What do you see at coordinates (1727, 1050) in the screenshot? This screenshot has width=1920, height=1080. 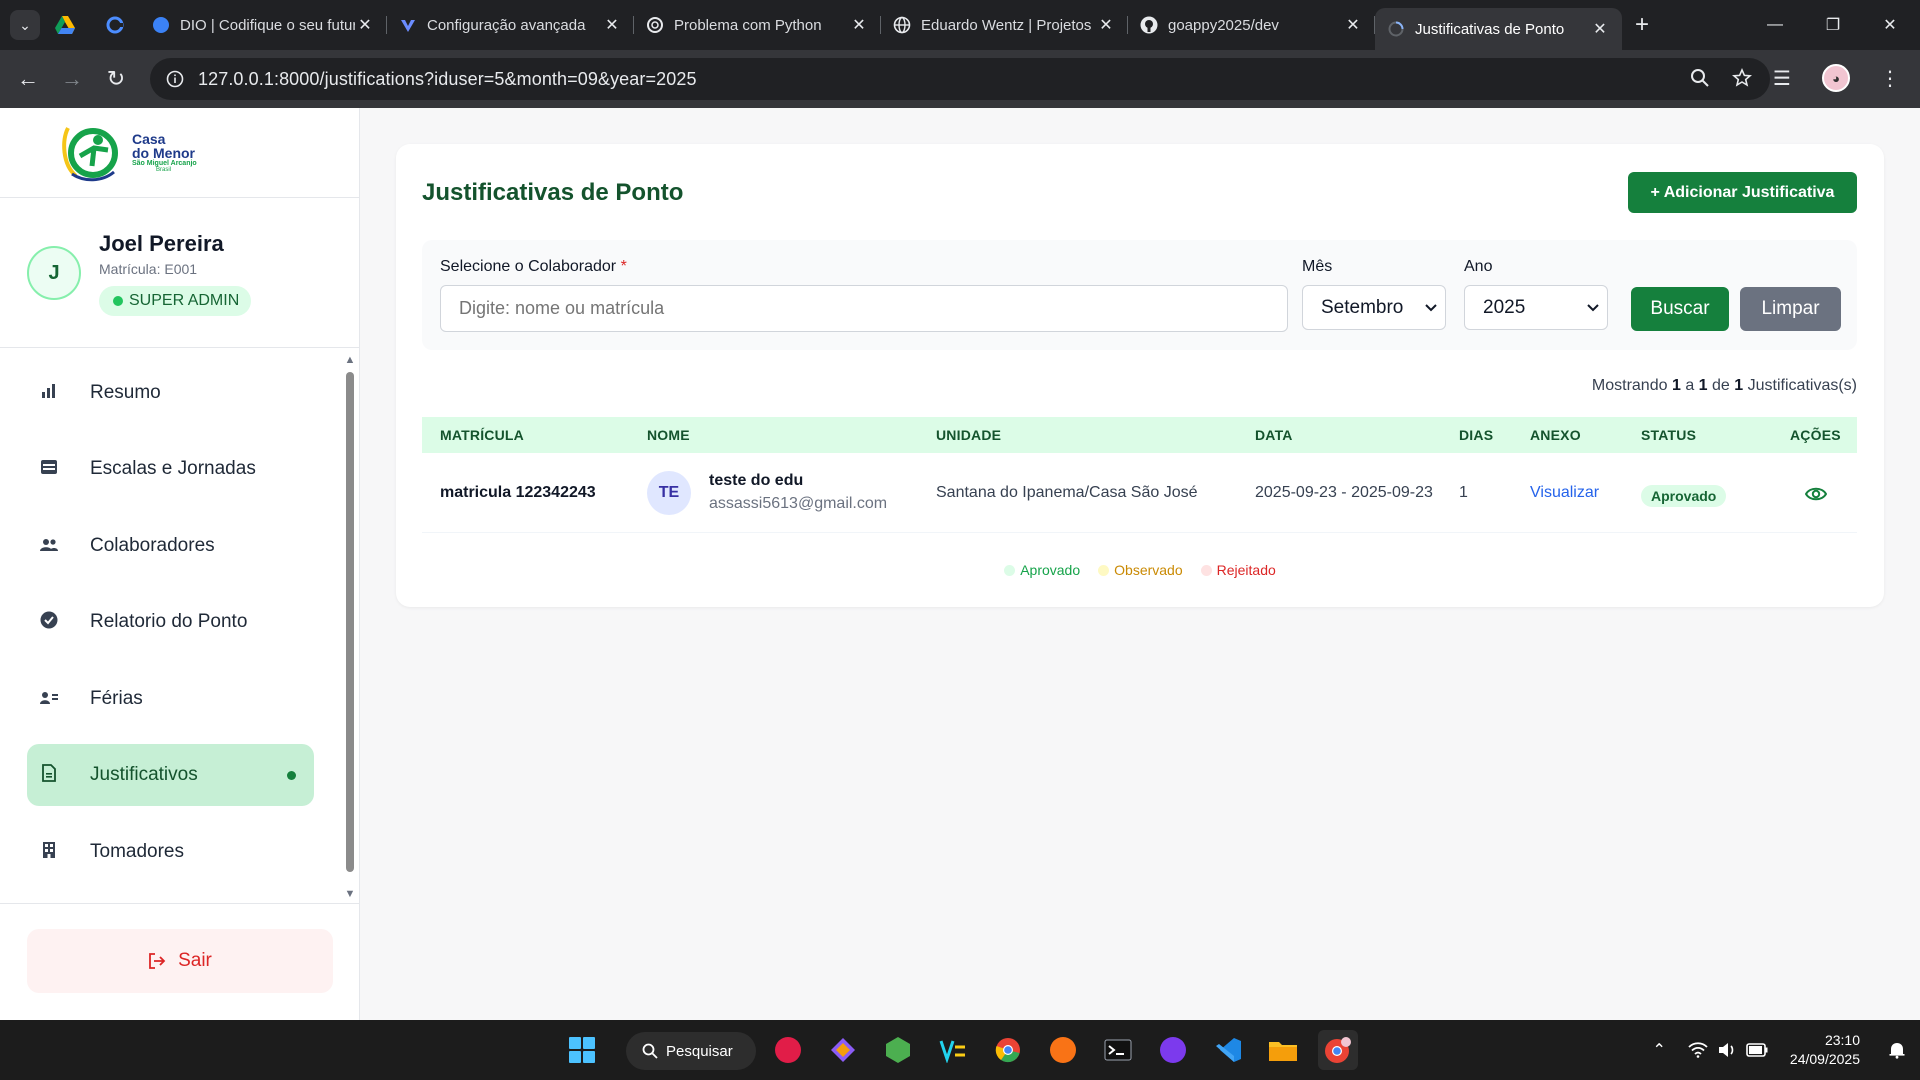 I see `volume-icon` at bounding box center [1727, 1050].